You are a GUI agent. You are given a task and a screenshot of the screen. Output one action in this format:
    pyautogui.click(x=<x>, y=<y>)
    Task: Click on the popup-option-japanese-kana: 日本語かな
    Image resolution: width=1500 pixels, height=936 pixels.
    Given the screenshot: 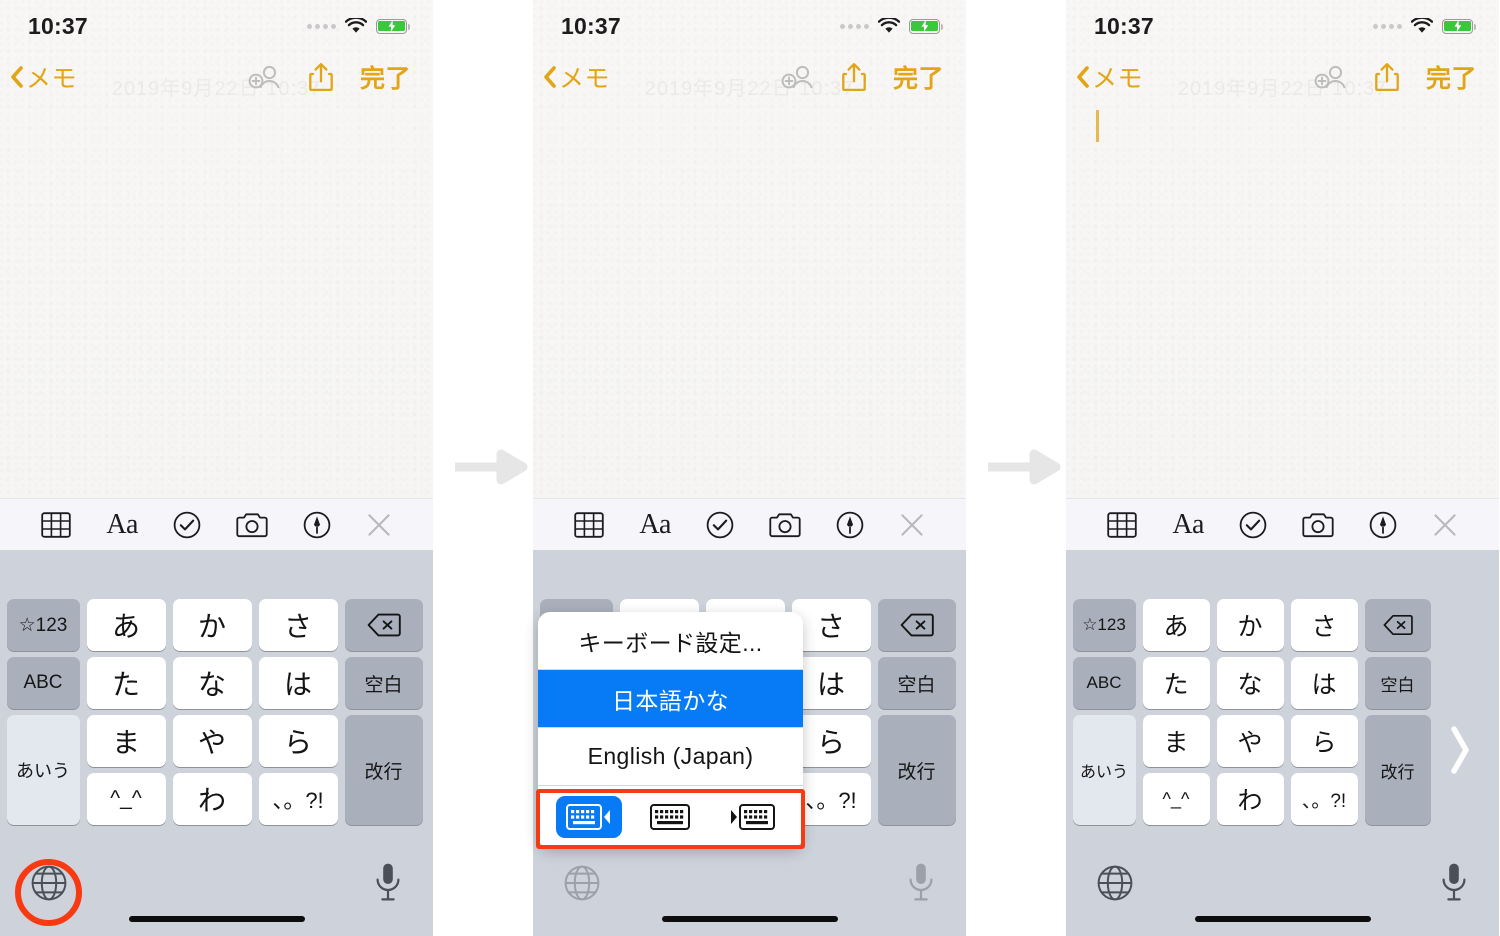 What is the action you would take?
    pyautogui.click(x=670, y=699)
    